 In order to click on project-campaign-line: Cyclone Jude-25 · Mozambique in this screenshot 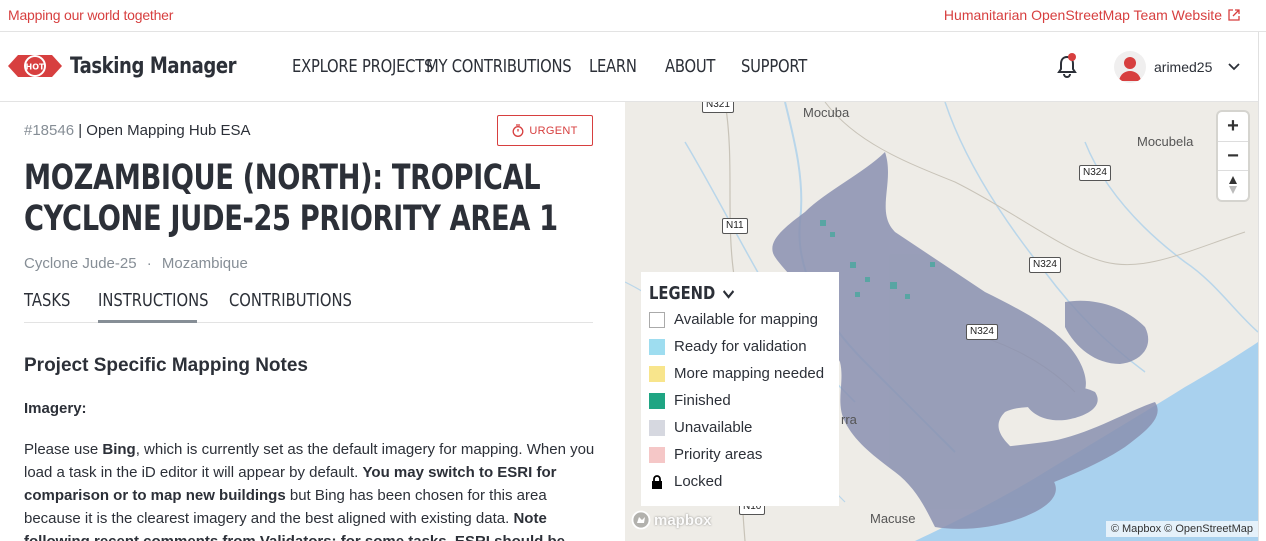, I will do `click(136, 263)`.